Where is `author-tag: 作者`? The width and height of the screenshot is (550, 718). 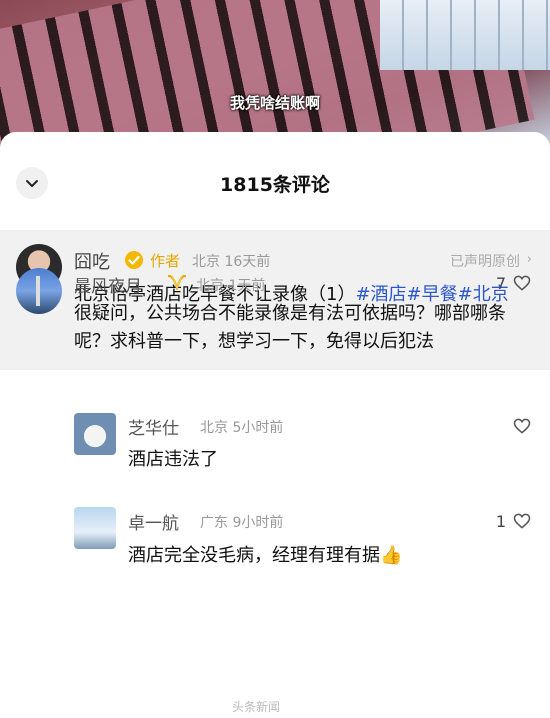
author-tag: 作者 is located at coordinates (165, 261).